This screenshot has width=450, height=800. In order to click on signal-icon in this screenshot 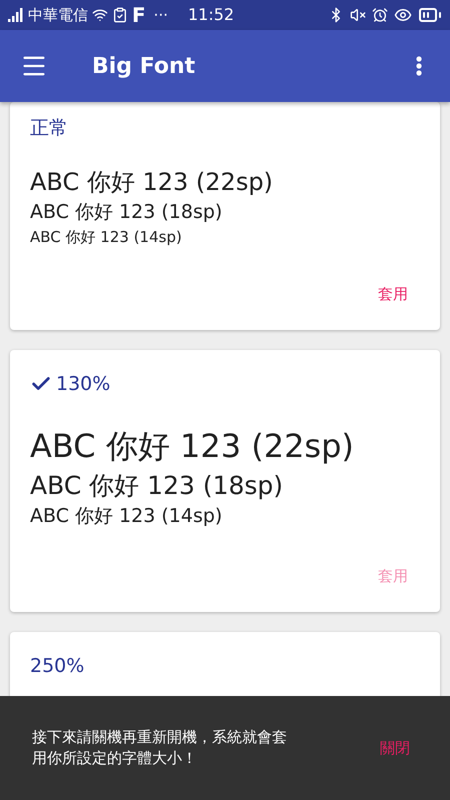, I will do `click(16, 15)`.